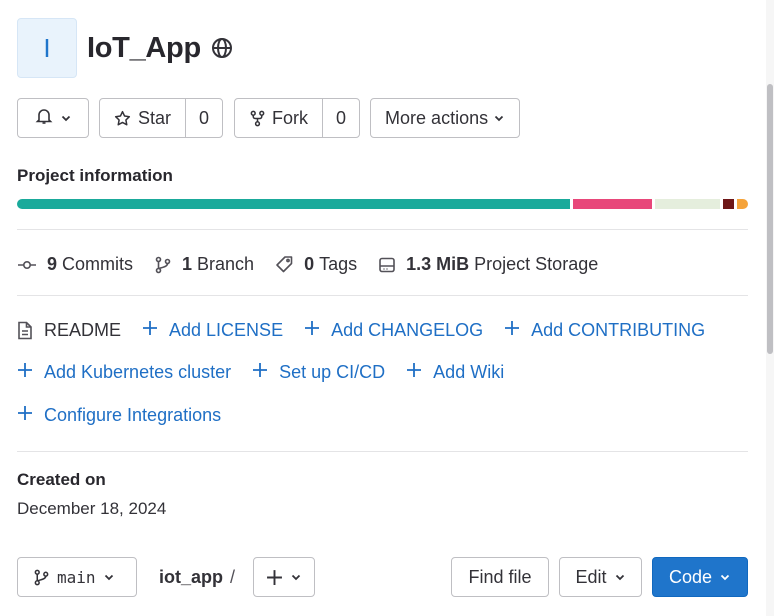  What do you see at coordinates (191, 577) in the screenshot?
I see `breadcrumb-root: iot_app` at bounding box center [191, 577].